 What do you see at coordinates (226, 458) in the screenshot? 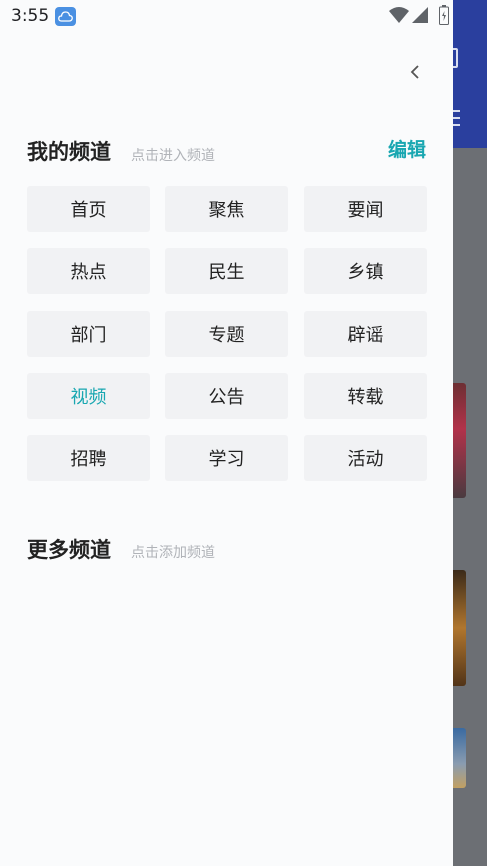
I see `channel-chip: 学习` at bounding box center [226, 458].